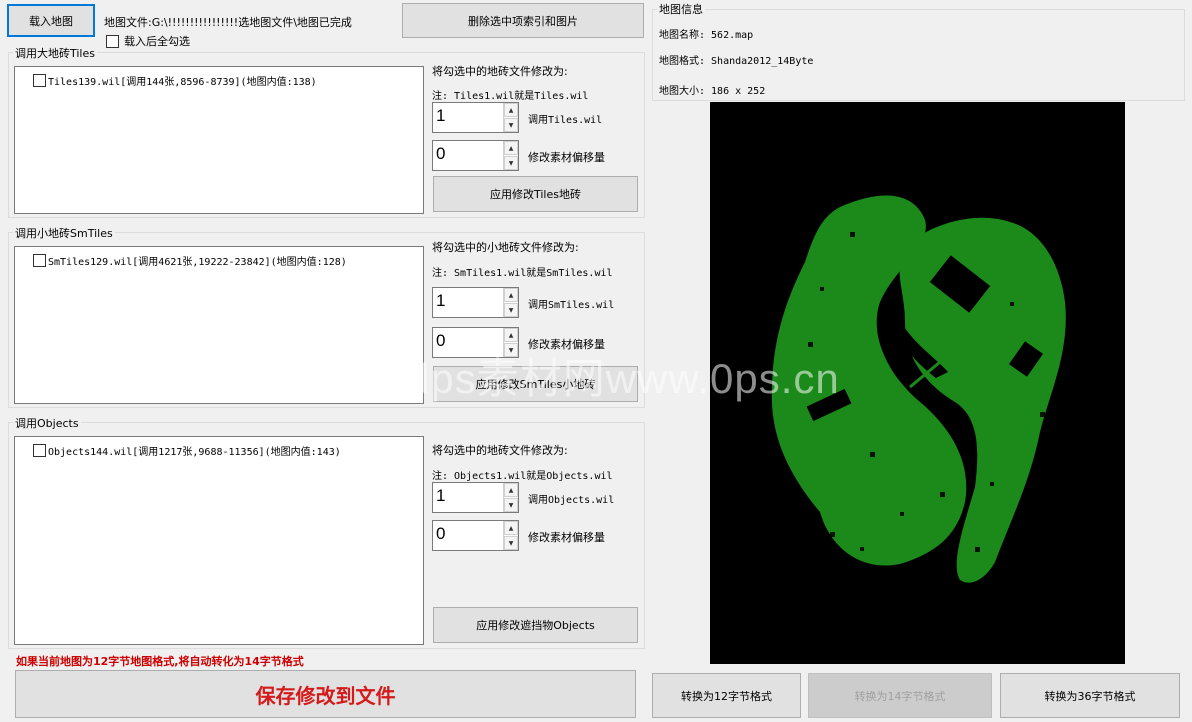 The height and width of the screenshot is (722, 1192). Describe the element at coordinates (505, 247) in the screenshot. I see `smtiles-heading: 将勾选中的小地砖文件修改为:` at that location.